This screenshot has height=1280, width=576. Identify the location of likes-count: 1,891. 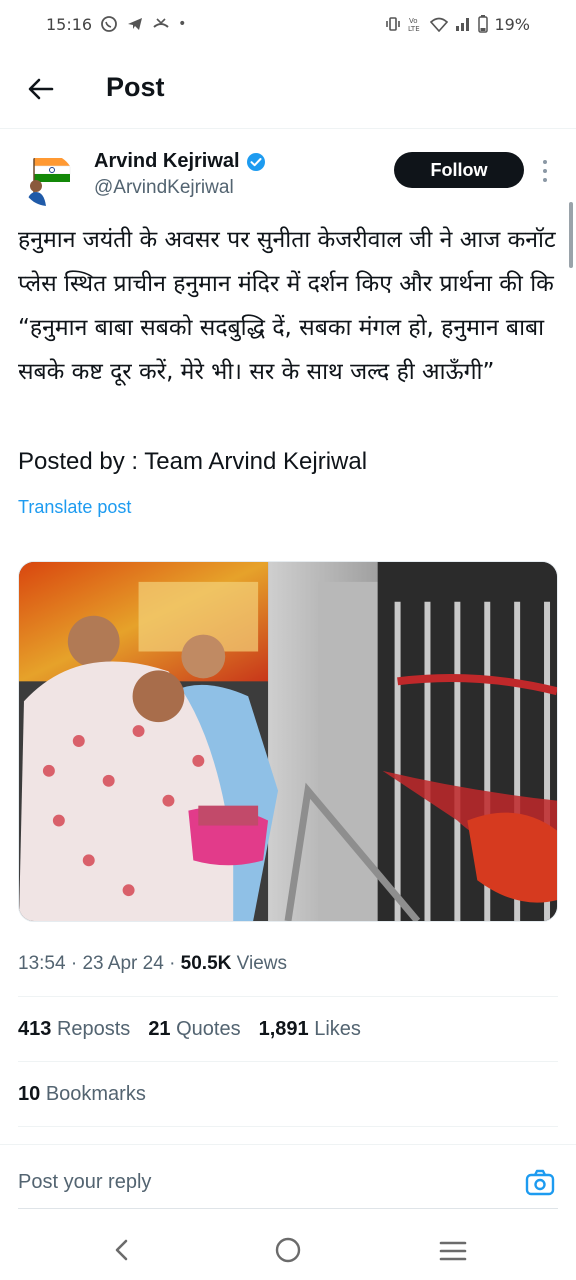
(283, 1029).